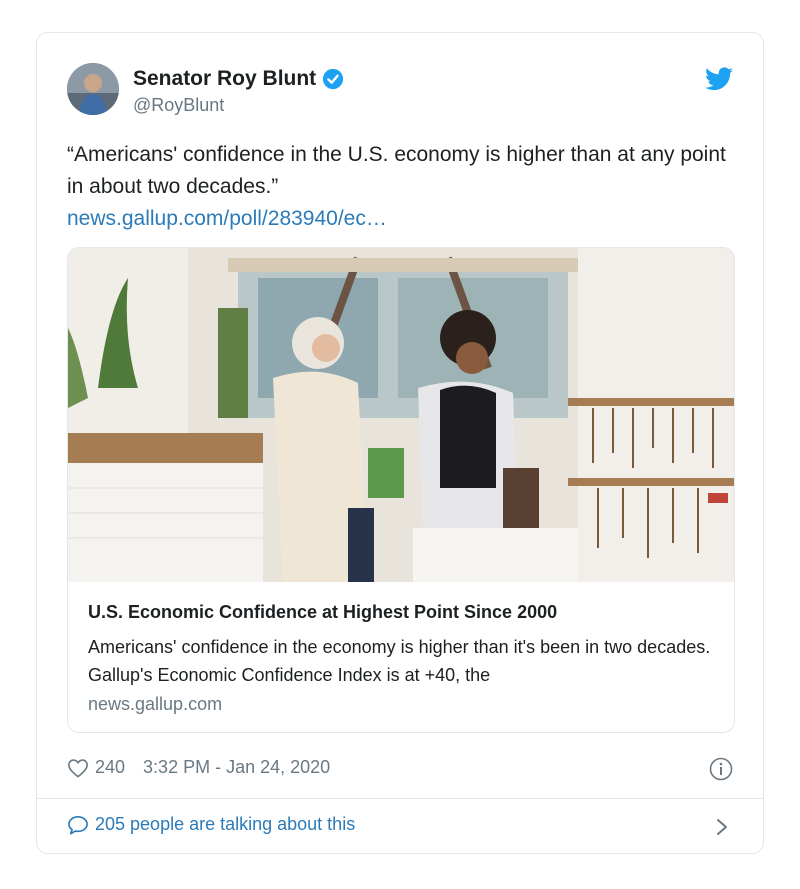 This screenshot has height=889, width=800. Describe the element at coordinates (110, 767) in the screenshot. I see `like-count: 240` at that location.